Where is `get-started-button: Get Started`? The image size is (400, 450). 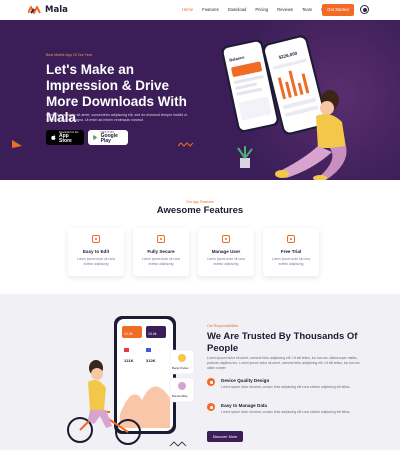
get-started-button: Get Started is located at coordinates (338, 9).